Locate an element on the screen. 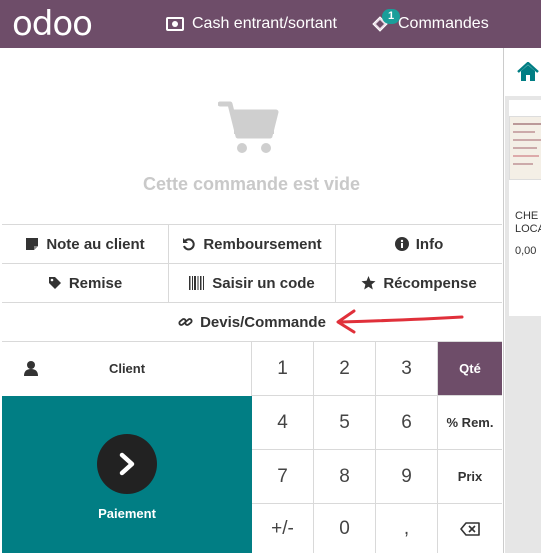 This screenshot has width=541, height=553. backspace-button is located at coordinates (470, 528).